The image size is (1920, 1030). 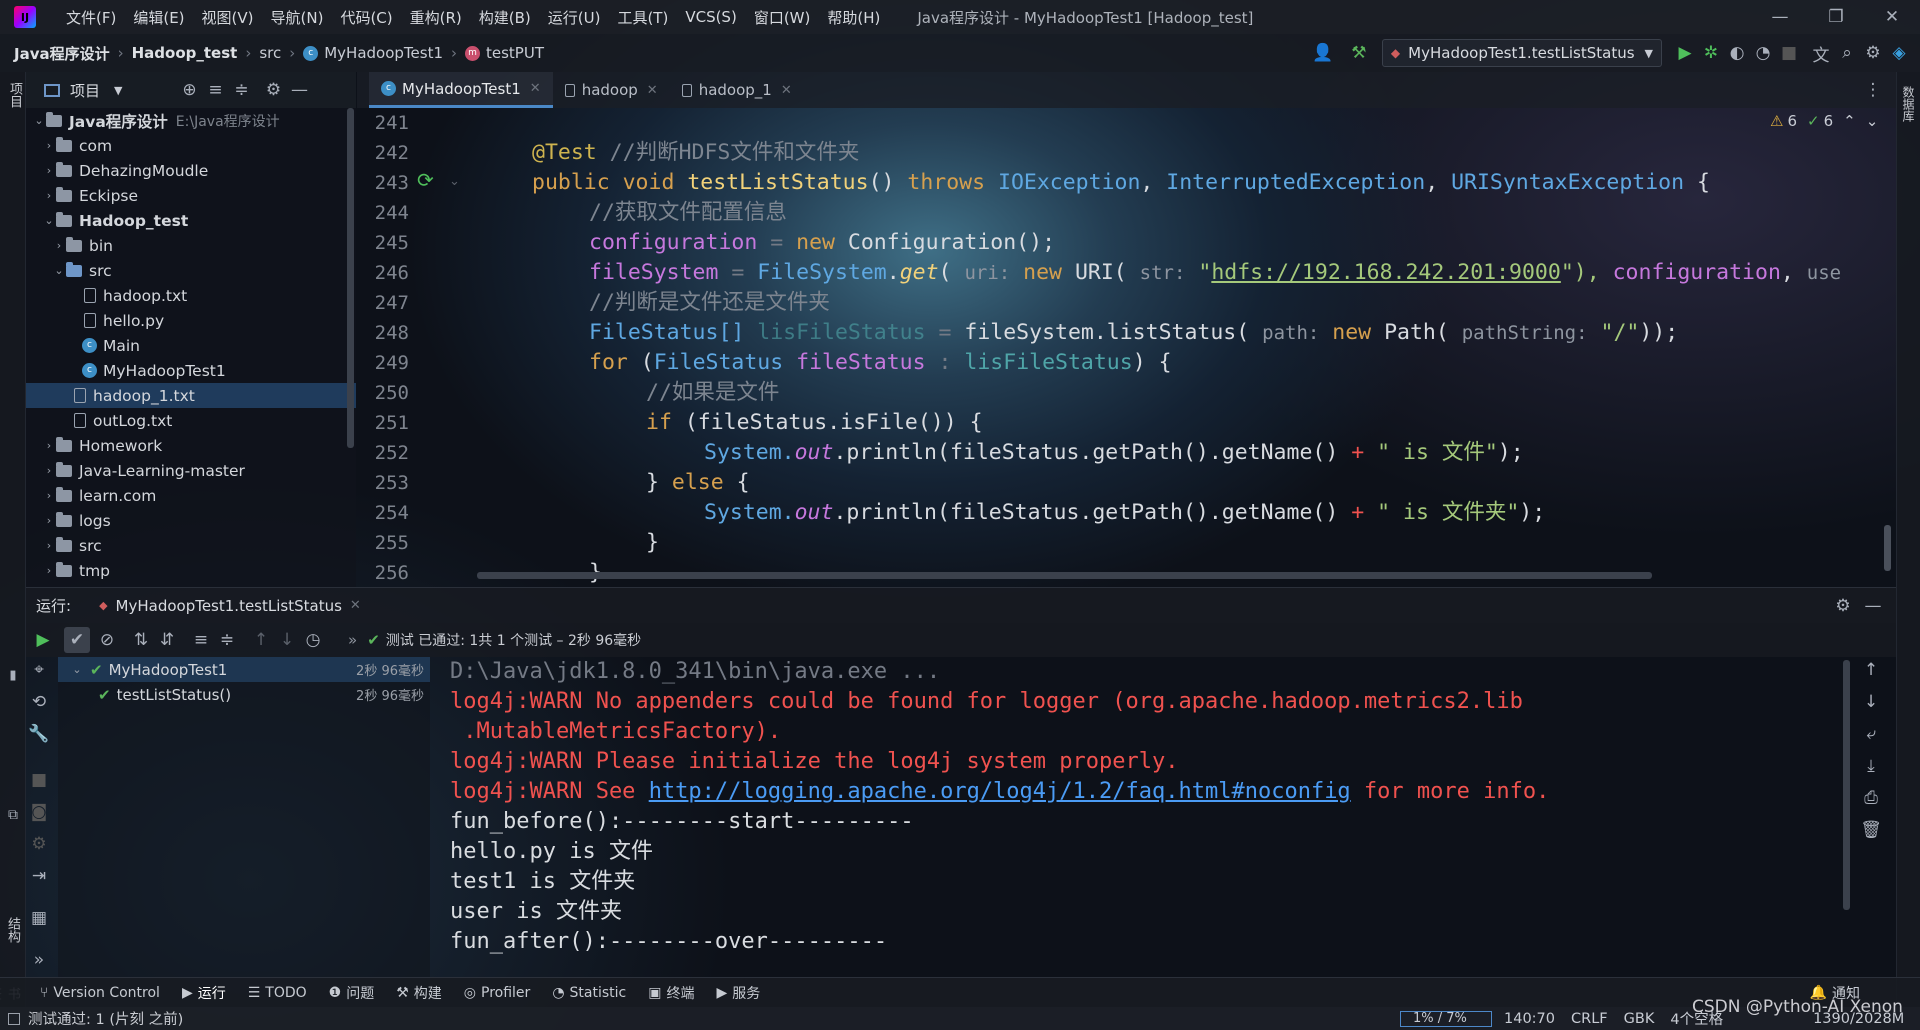 What do you see at coordinates (85, 90) in the screenshot?
I see `project-panel-title: 项目` at bounding box center [85, 90].